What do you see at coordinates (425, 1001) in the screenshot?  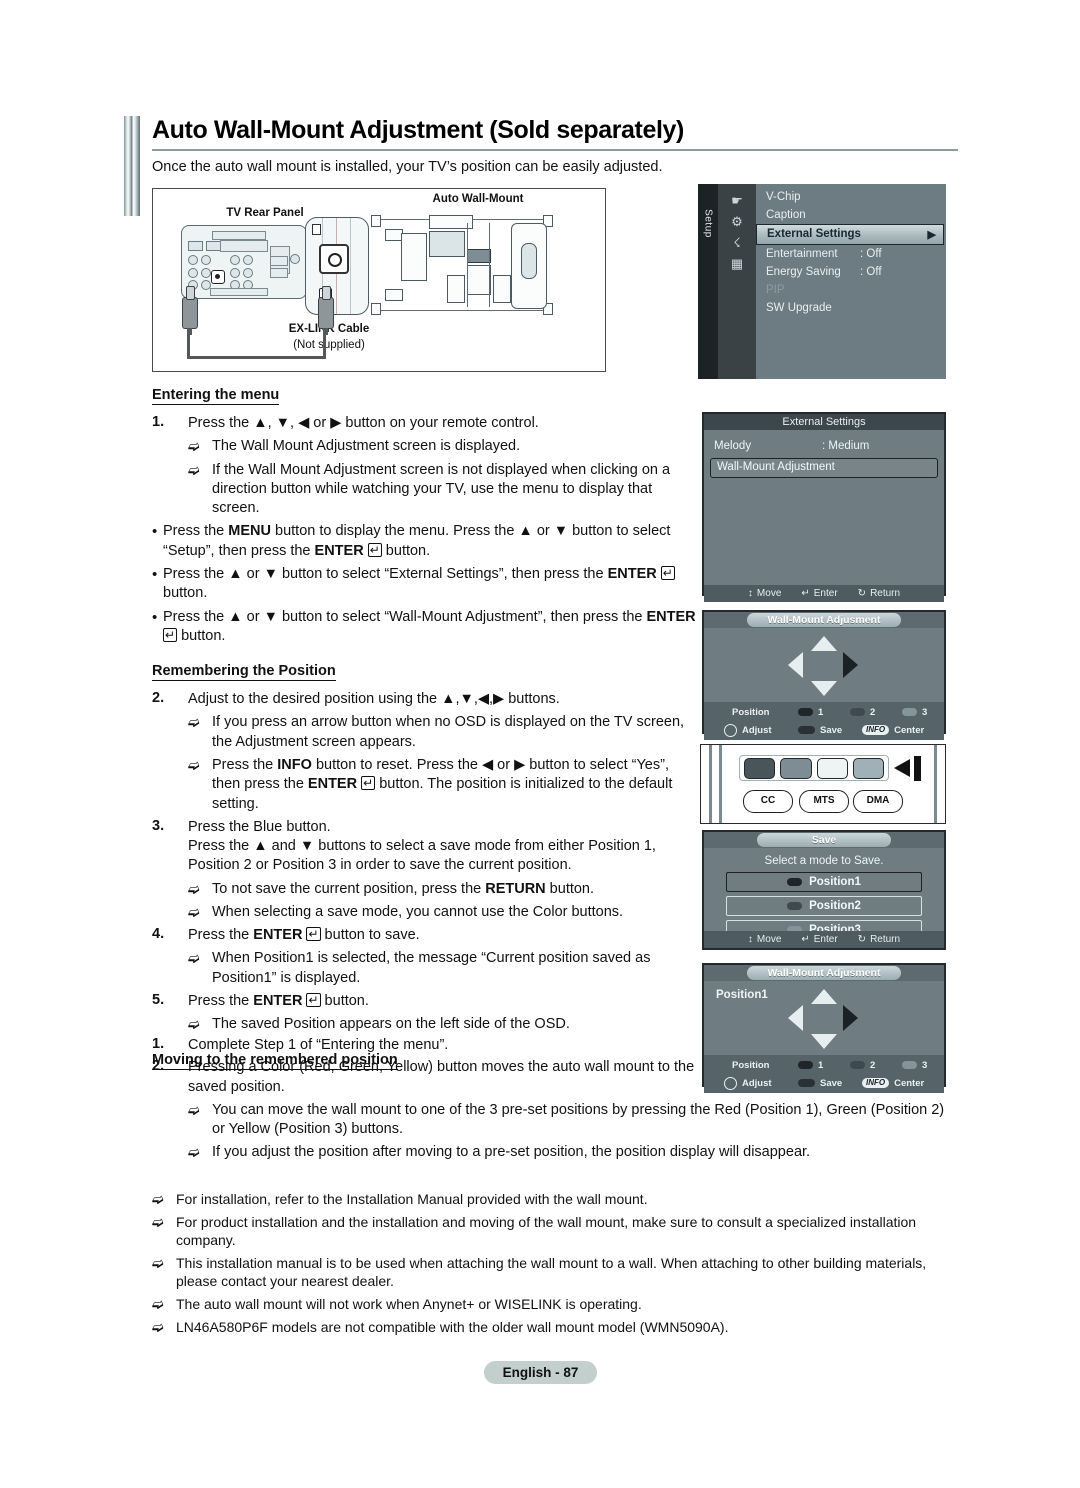 I see `step-5-remembering: 5. Press the ENTER ↵ button.` at bounding box center [425, 1001].